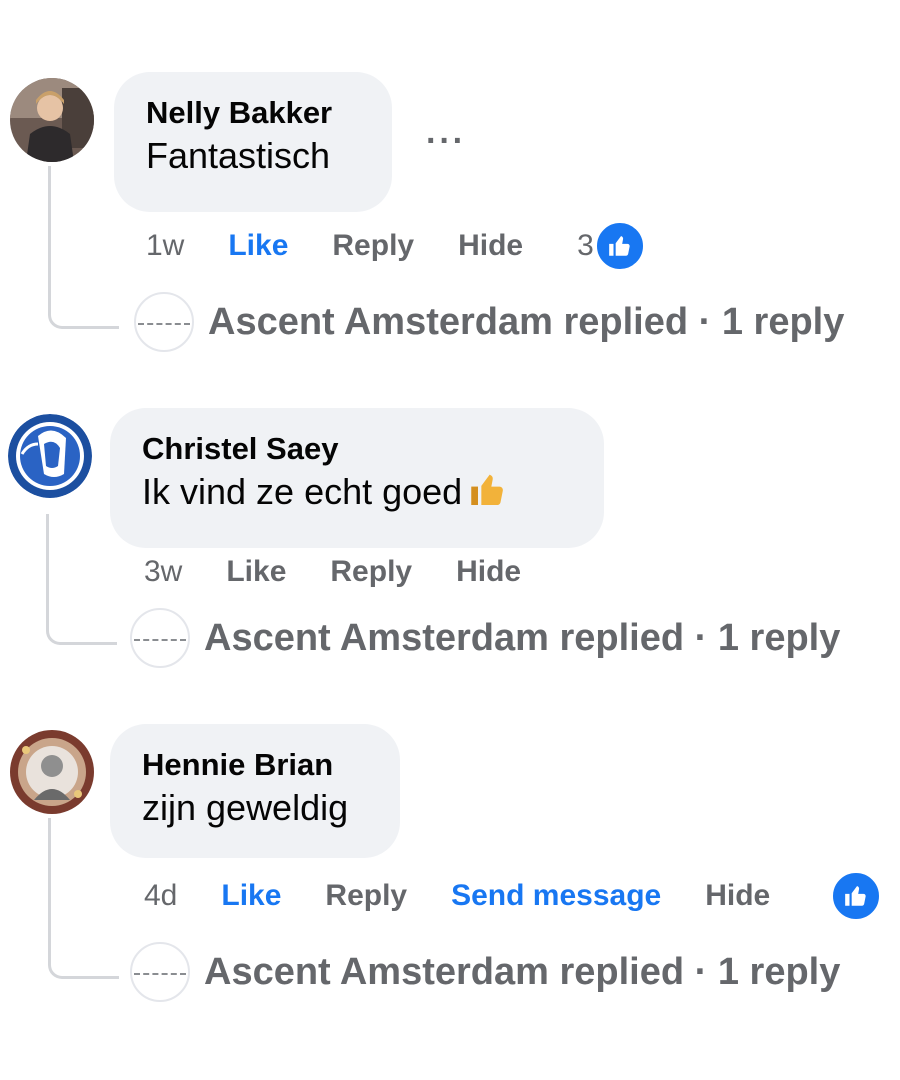 The image size is (900, 1080). I want to click on comment-bubble: Christel Saey Ik vind ze echt goed, so click(357, 478).